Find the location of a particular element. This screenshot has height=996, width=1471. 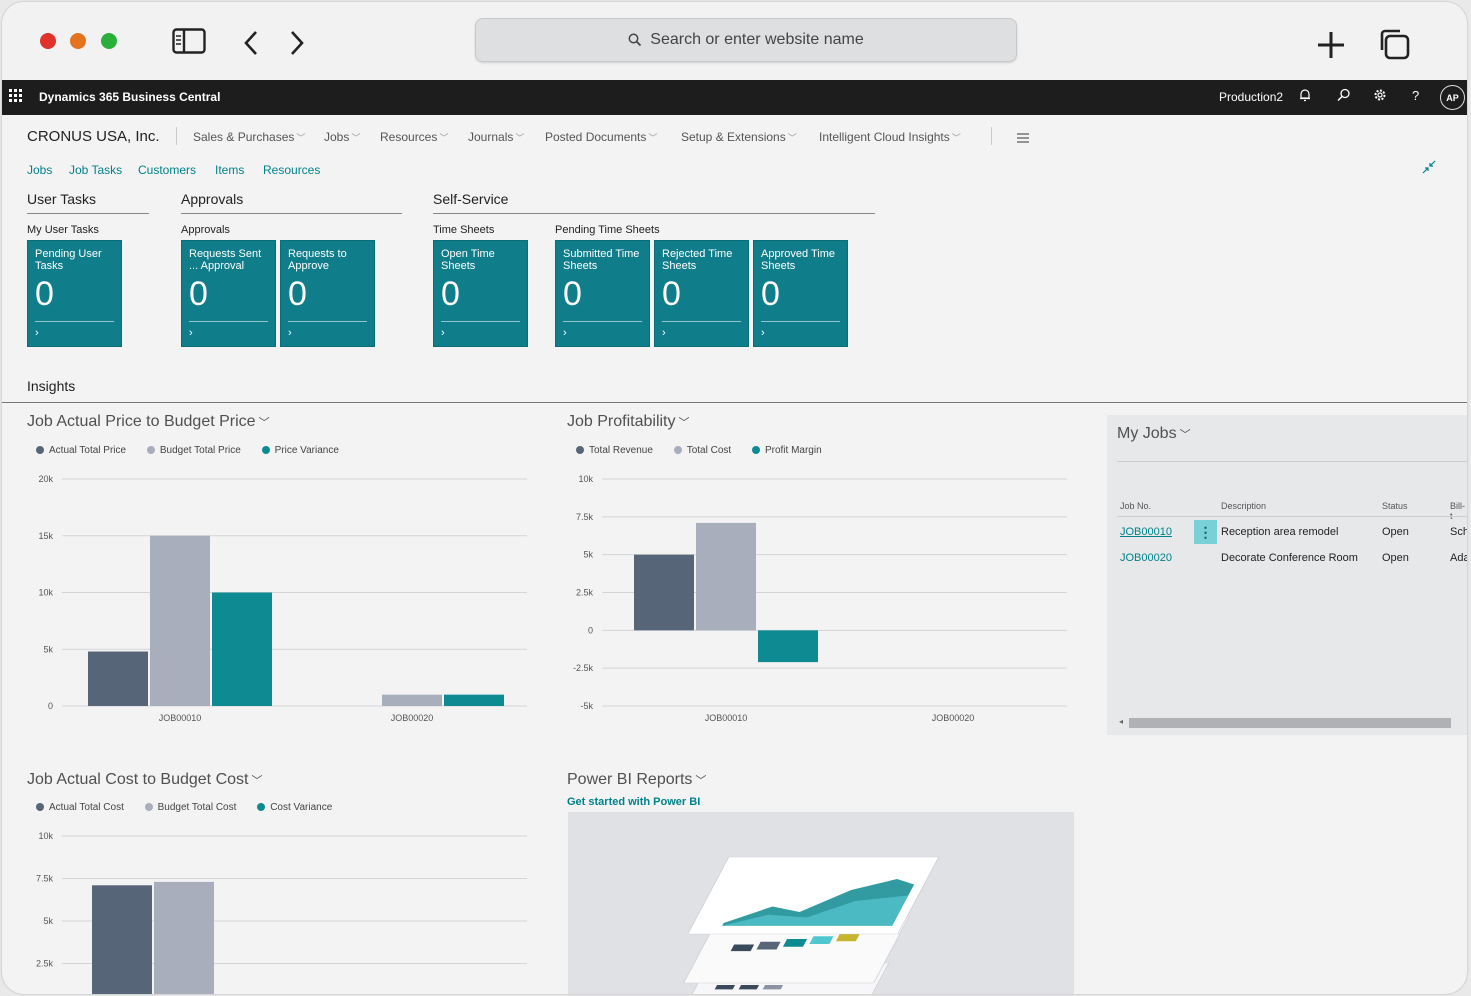

x-tick-label: JOB00010 is located at coordinates (180, 718).